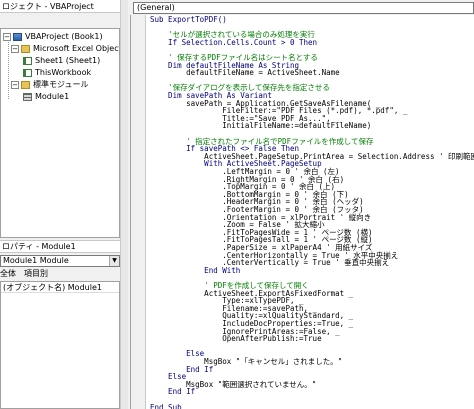 The height and width of the screenshot is (409, 474). Describe the element at coordinates (36, 273) in the screenshot. I see `tab-categorized: 項目別` at that location.